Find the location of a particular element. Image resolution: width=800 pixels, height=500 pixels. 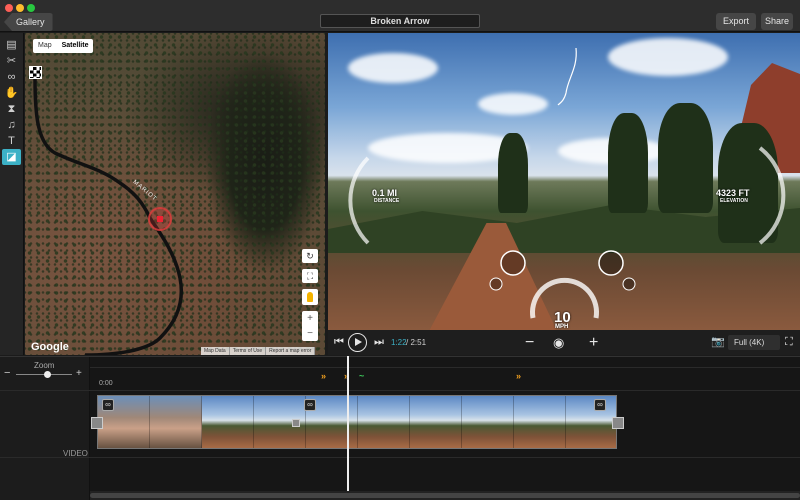

export-button: Export is located at coordinates (736, 21).